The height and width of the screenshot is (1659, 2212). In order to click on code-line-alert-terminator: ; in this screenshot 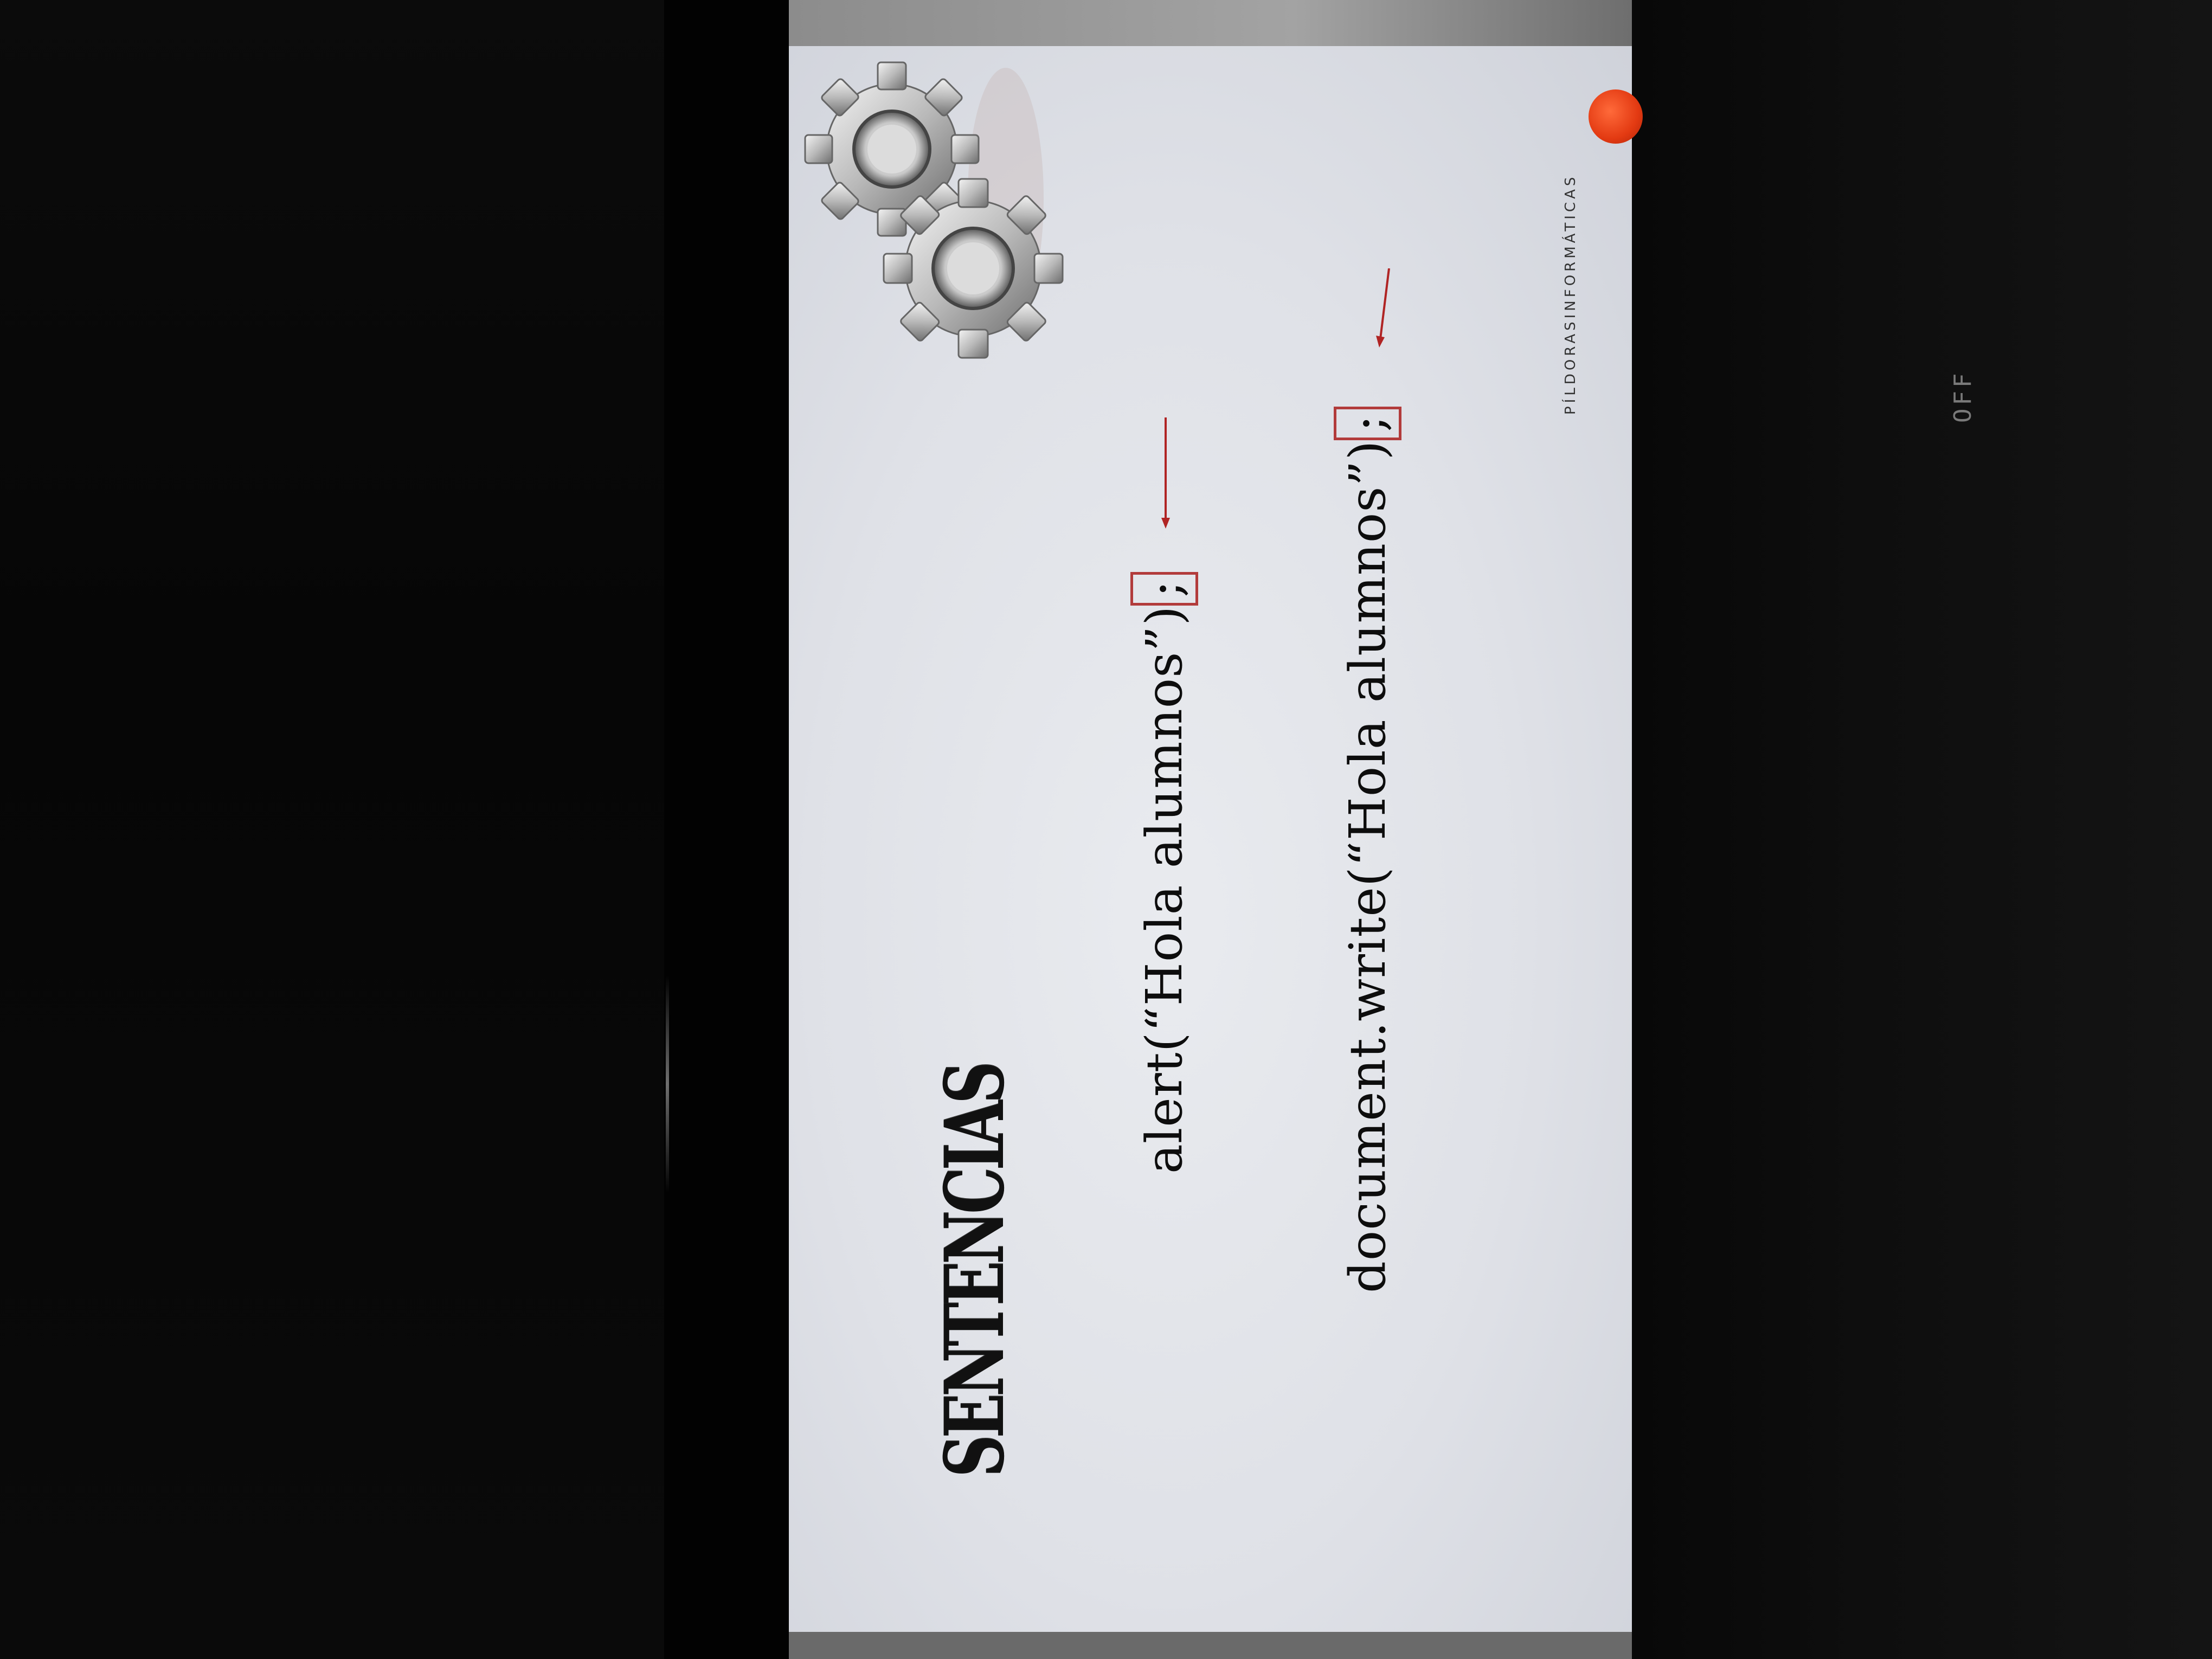, I will do `click(1164, 588)`.